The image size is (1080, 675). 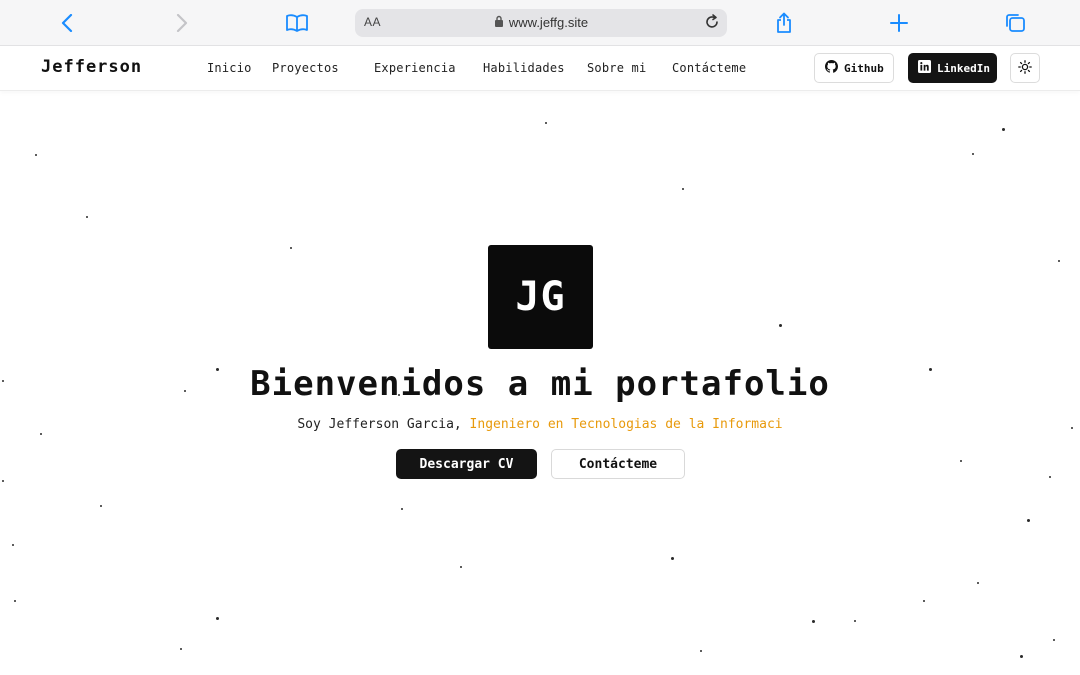 I want to click on sun-icon, so click(x=1025, y=68).